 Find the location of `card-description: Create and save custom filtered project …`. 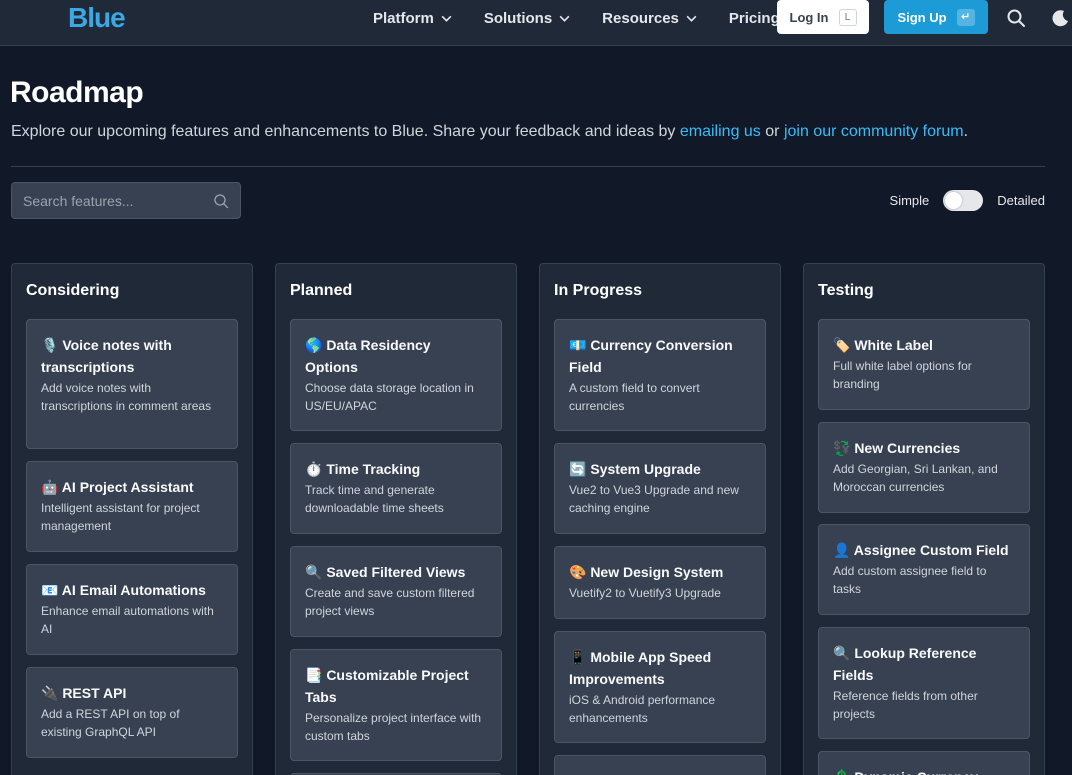

card-description: Create and save custom filtered project … is located at coordinates (390, 602).